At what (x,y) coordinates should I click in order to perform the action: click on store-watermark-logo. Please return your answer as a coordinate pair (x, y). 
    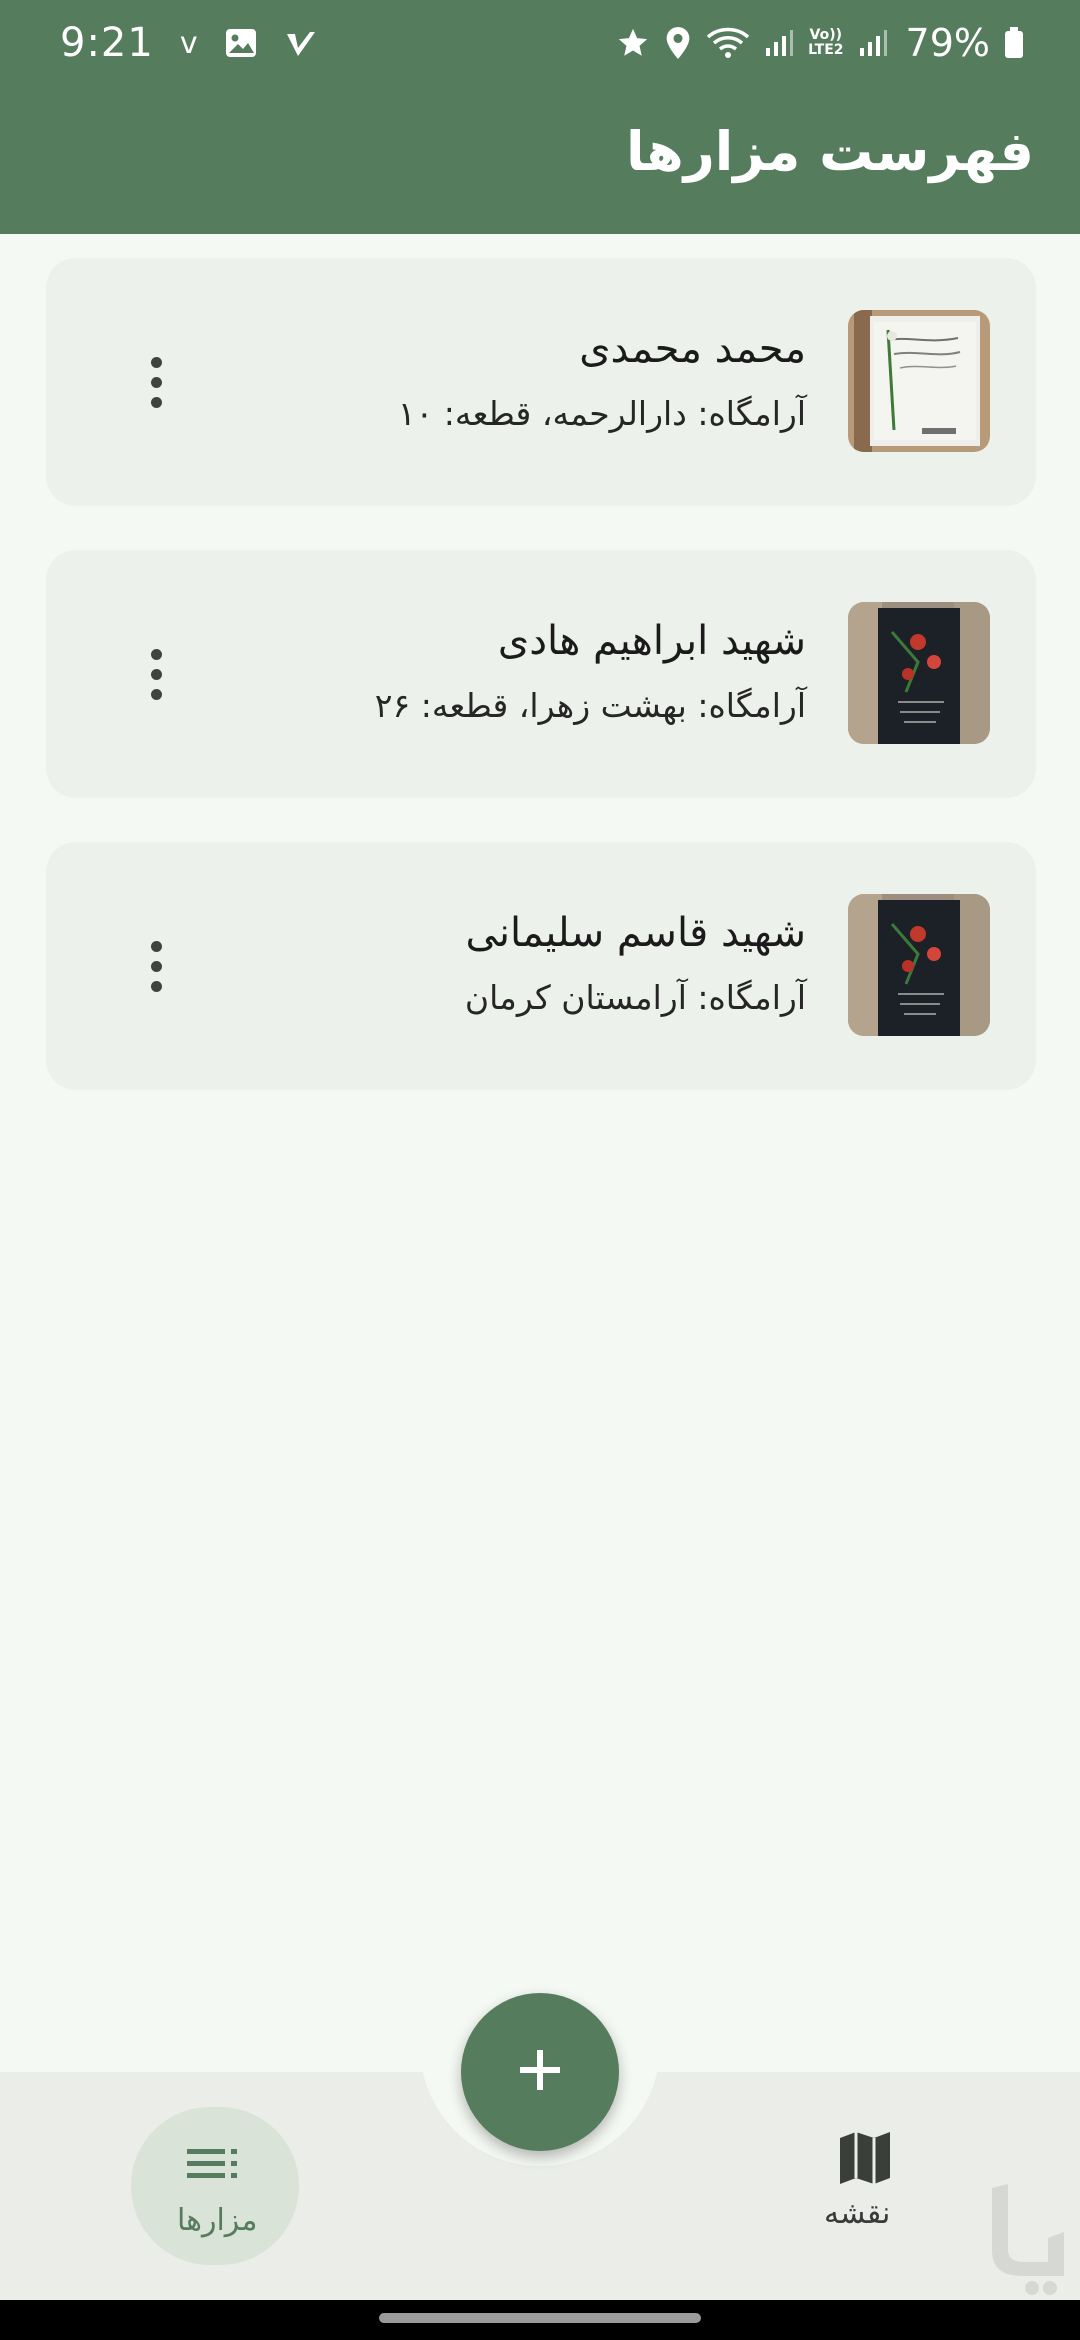
    Looking at the image, I should click on (1024, 2240).